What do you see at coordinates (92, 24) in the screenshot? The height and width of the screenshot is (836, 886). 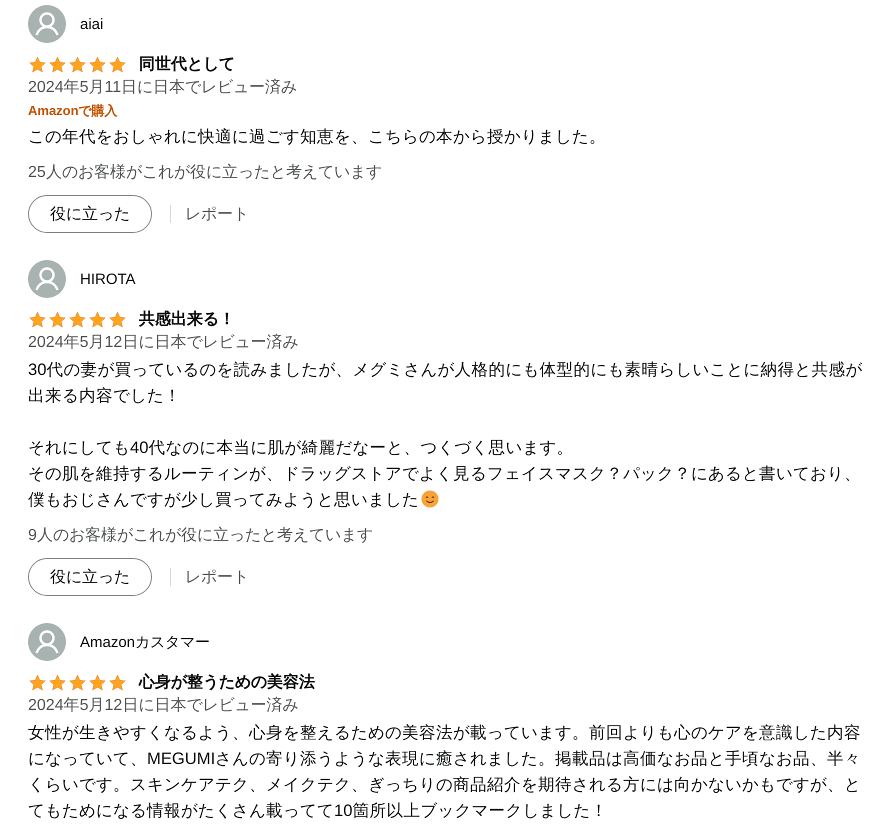 I see `reviewer-name: aiai` at bounding box center [92, 24].